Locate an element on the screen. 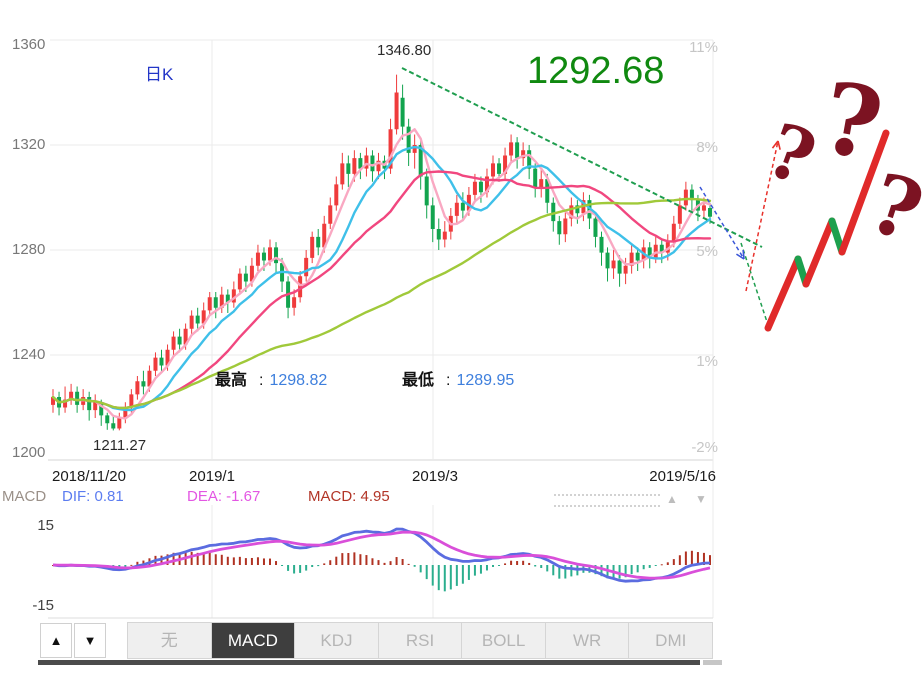 This screenshot has height=684, width=924. pane-up-icon: ▲ is located at coordinates (672, 499).